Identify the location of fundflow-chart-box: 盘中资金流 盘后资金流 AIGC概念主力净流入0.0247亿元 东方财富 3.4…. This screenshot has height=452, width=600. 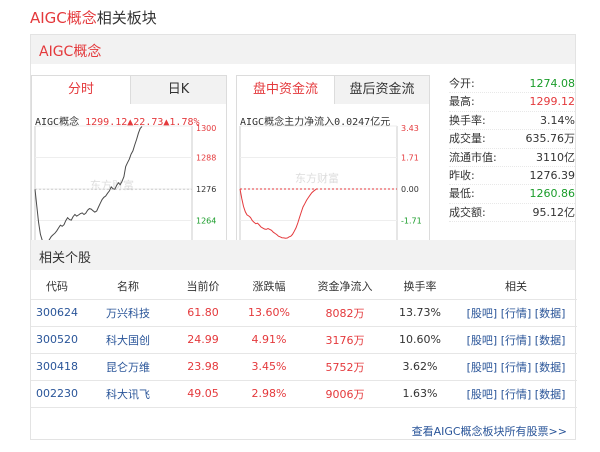
(333, 168).